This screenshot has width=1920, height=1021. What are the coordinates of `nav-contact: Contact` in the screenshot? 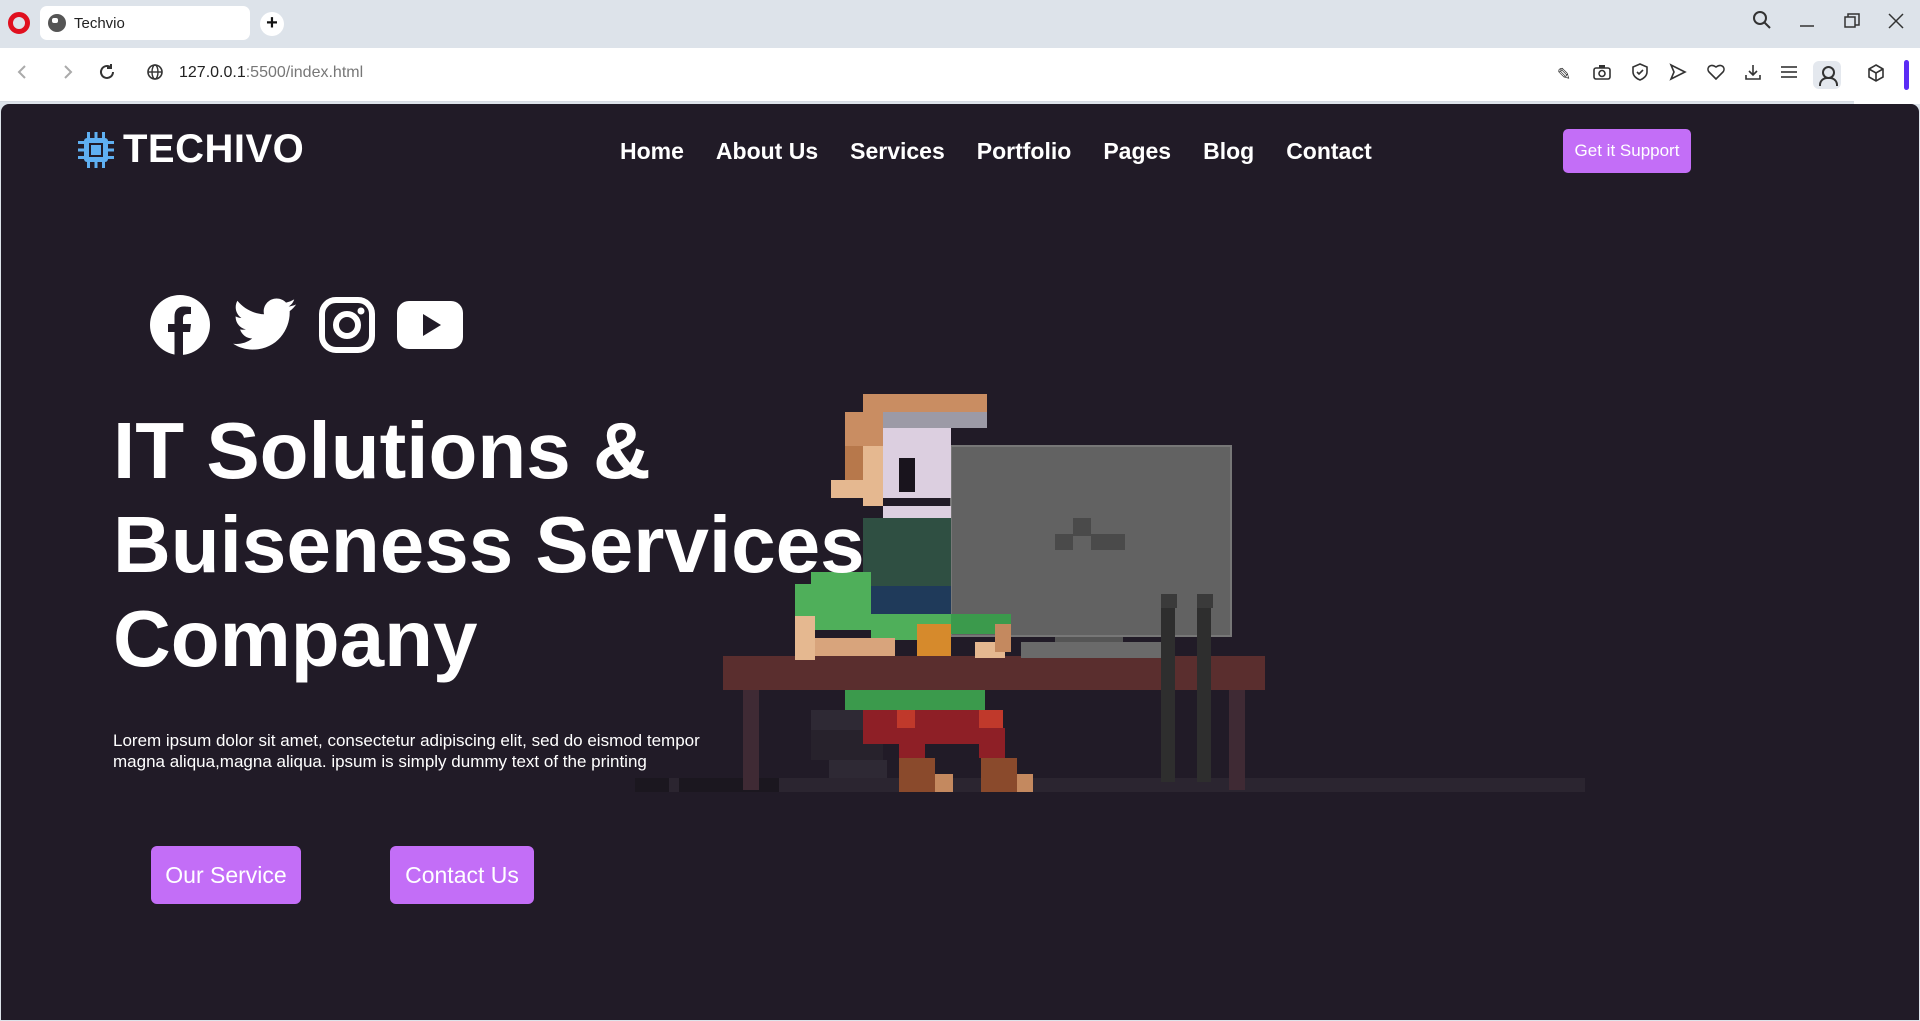 It's located at (1329, 151).